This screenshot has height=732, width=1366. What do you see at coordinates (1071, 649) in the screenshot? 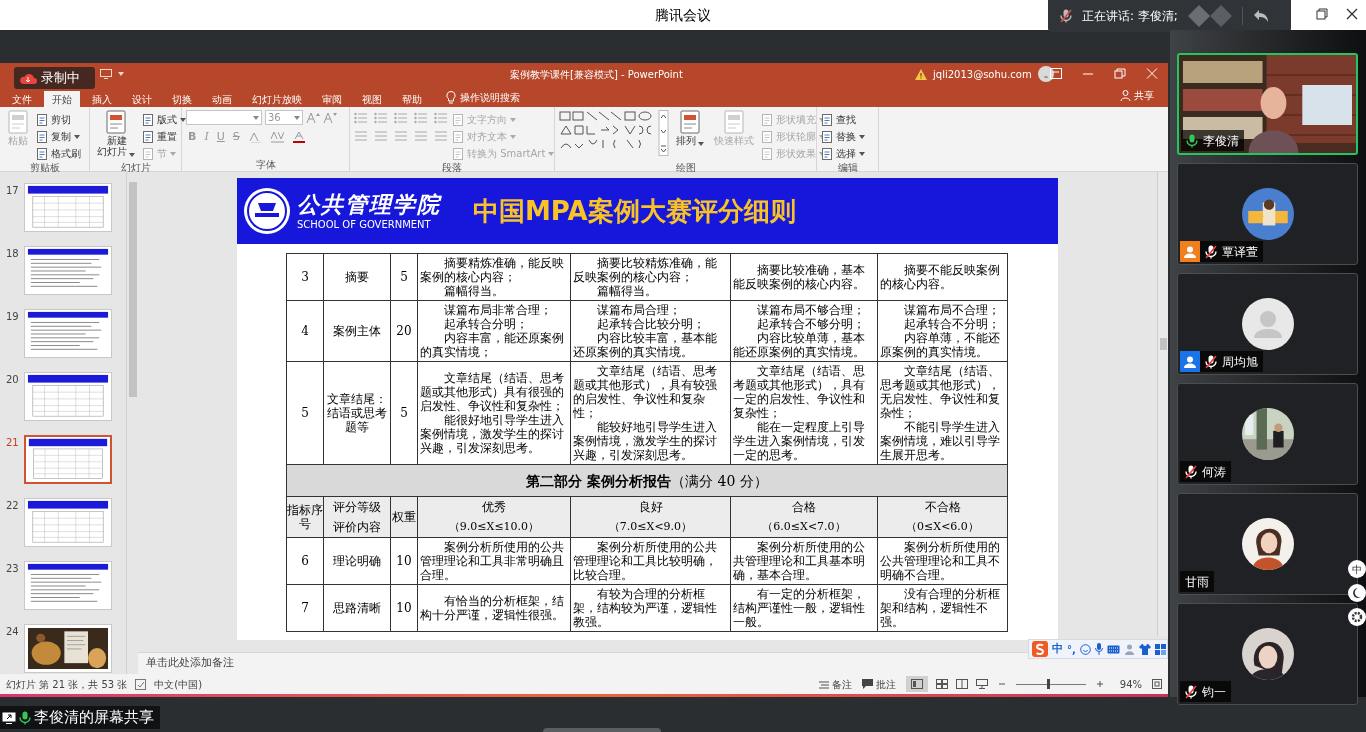
I see `punctuation-button: °,` at bounding box center [1071, 649].